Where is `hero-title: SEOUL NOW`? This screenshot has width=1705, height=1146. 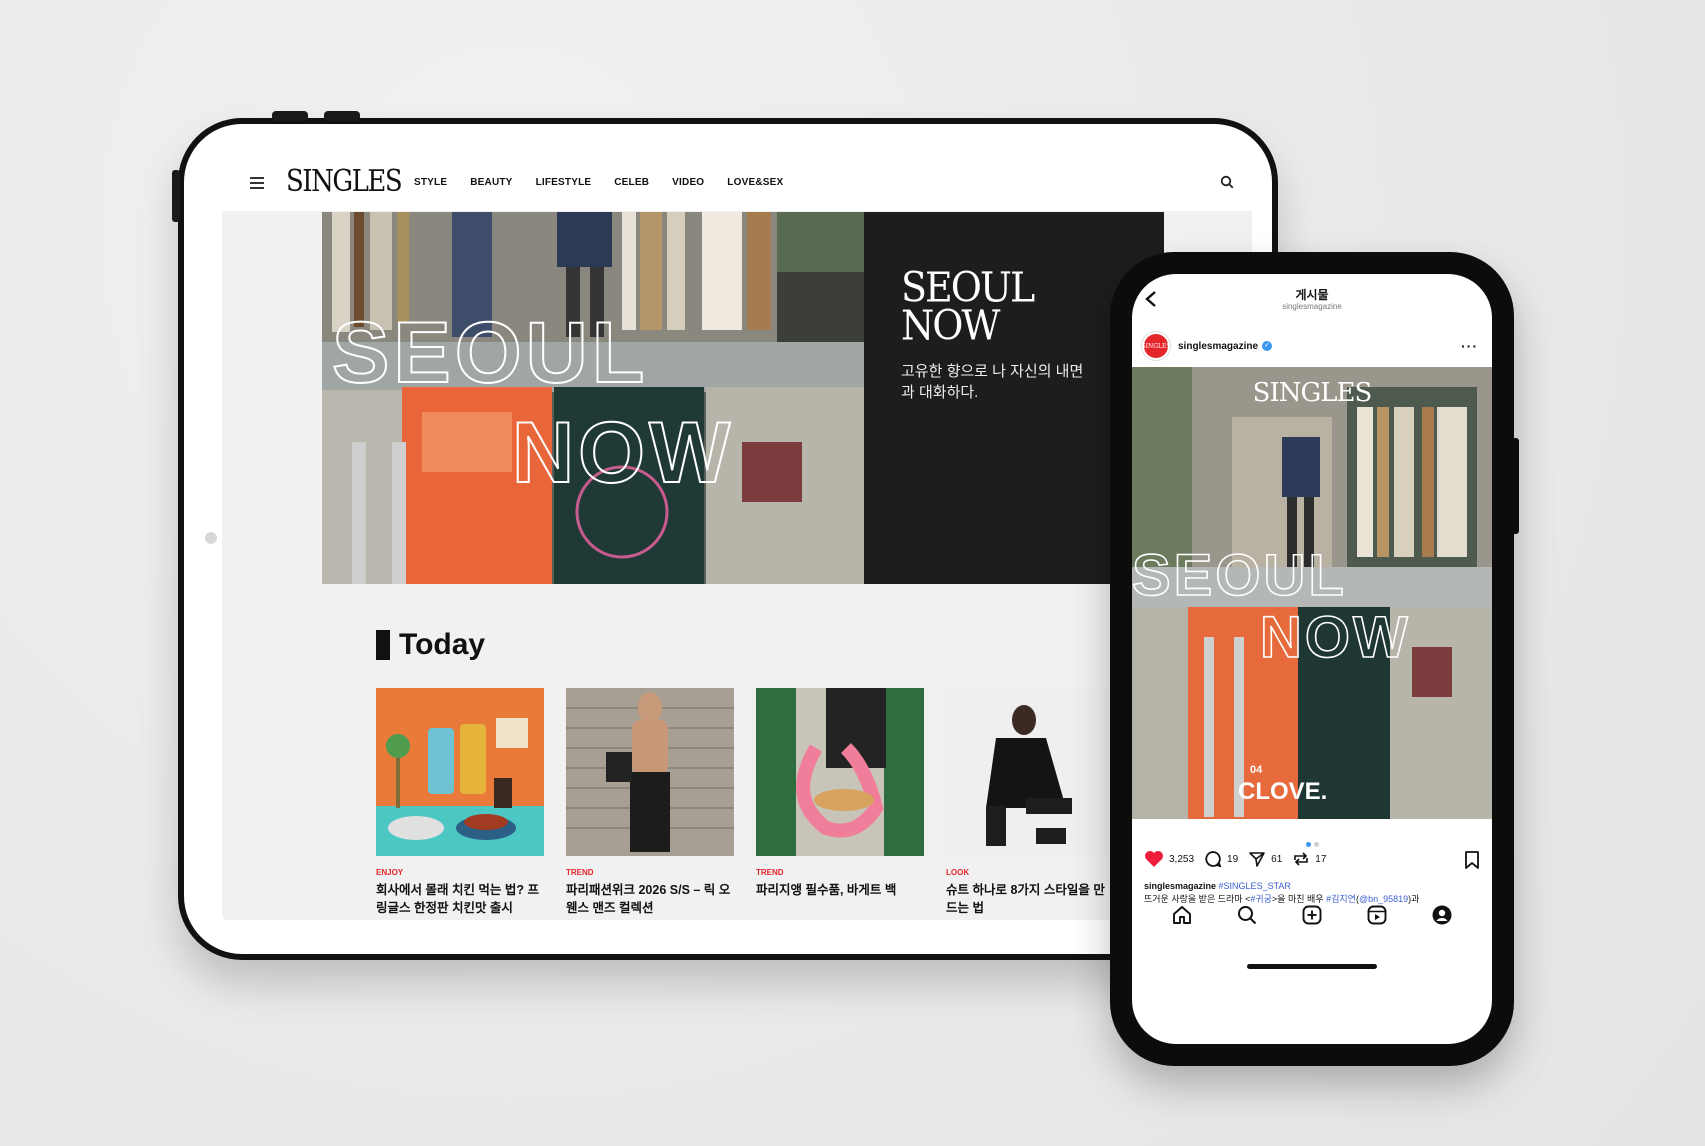
hero-title: SEOUL NOW is located at coordinates (968, 308).